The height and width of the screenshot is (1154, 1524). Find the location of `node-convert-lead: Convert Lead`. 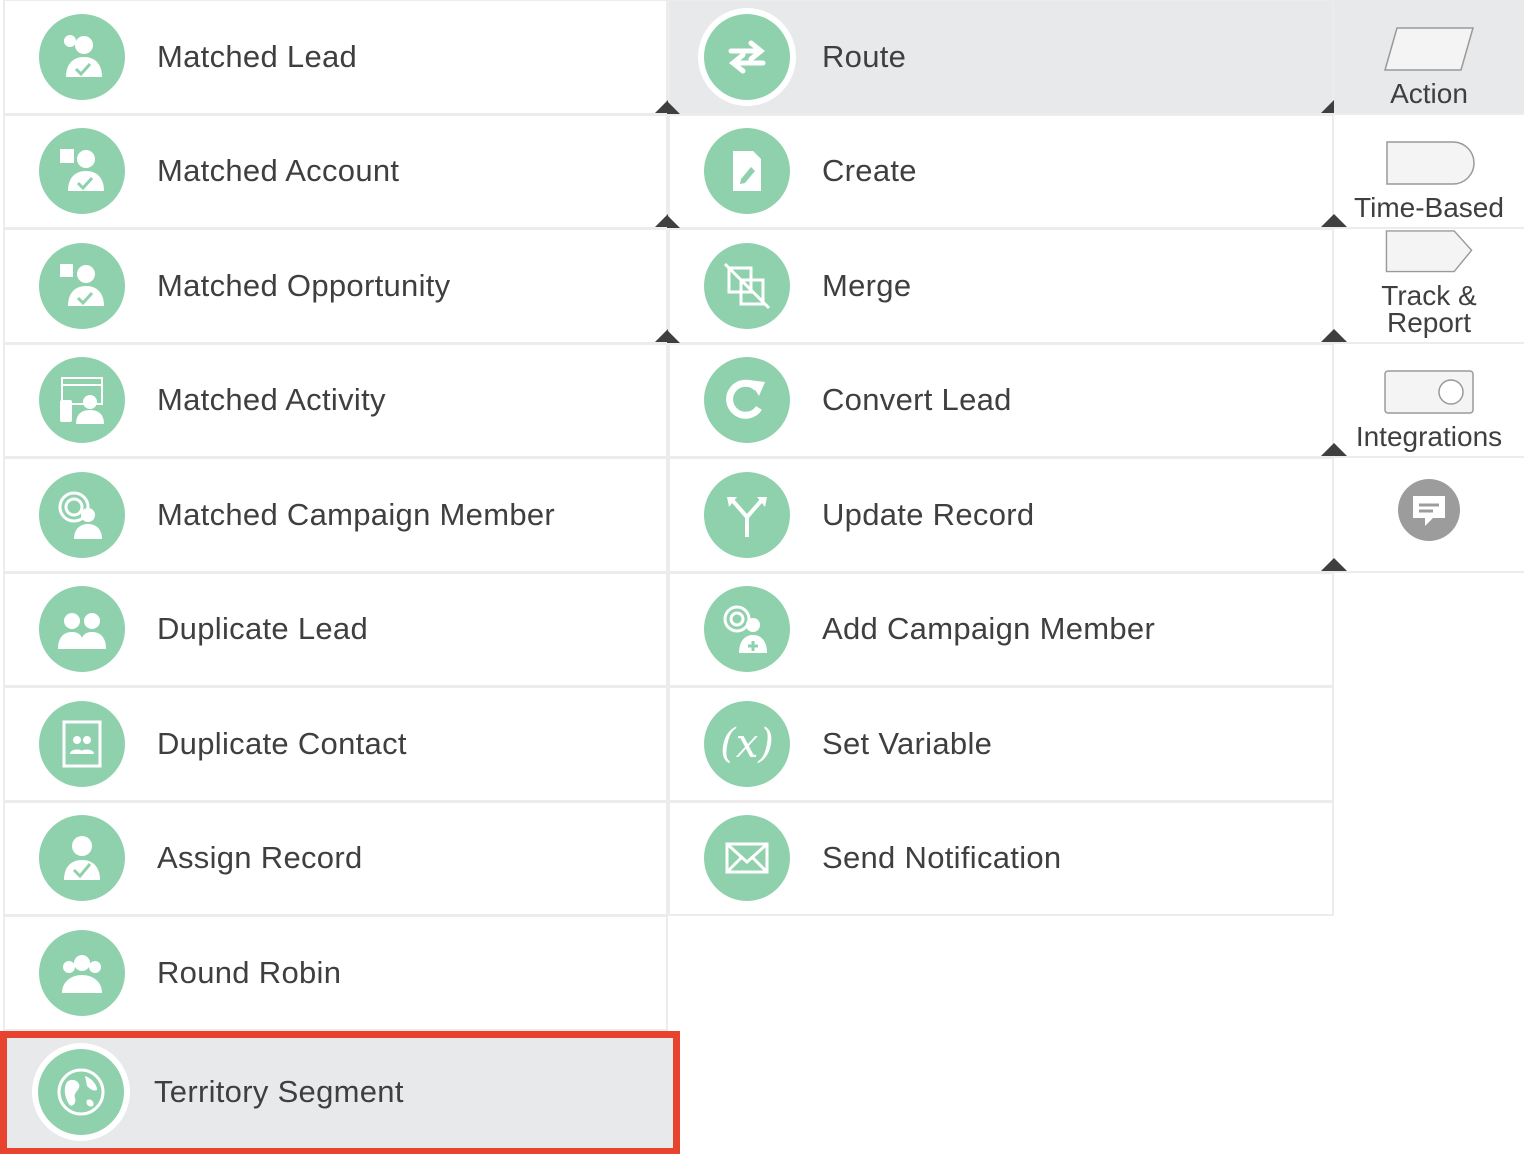

node-convert-lead: Convert Lead is located at coordinates (1001, 400).